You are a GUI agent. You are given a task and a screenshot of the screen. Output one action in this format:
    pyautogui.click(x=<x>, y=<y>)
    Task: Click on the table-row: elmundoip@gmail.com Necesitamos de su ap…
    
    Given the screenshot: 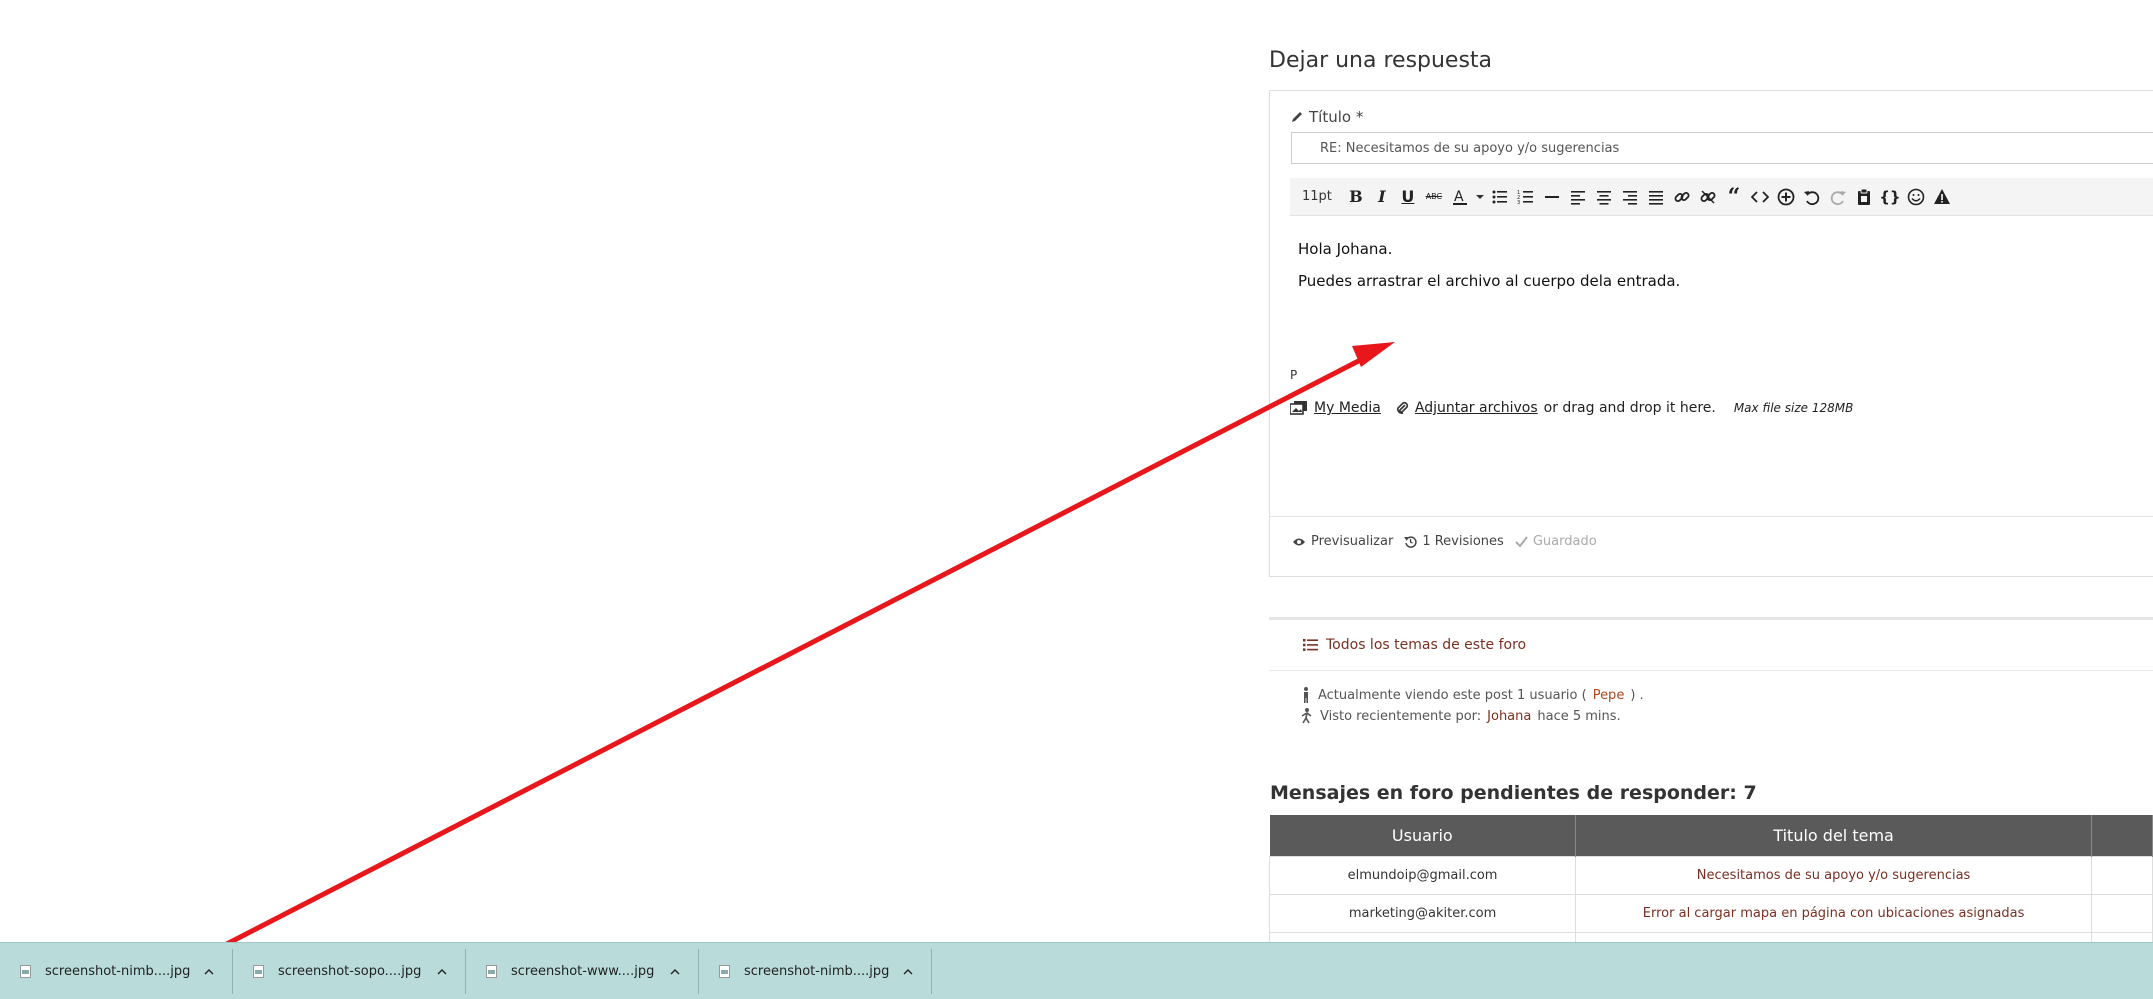 What is the action you would take?
    pyautogui.click(x=1710, y=875)
    